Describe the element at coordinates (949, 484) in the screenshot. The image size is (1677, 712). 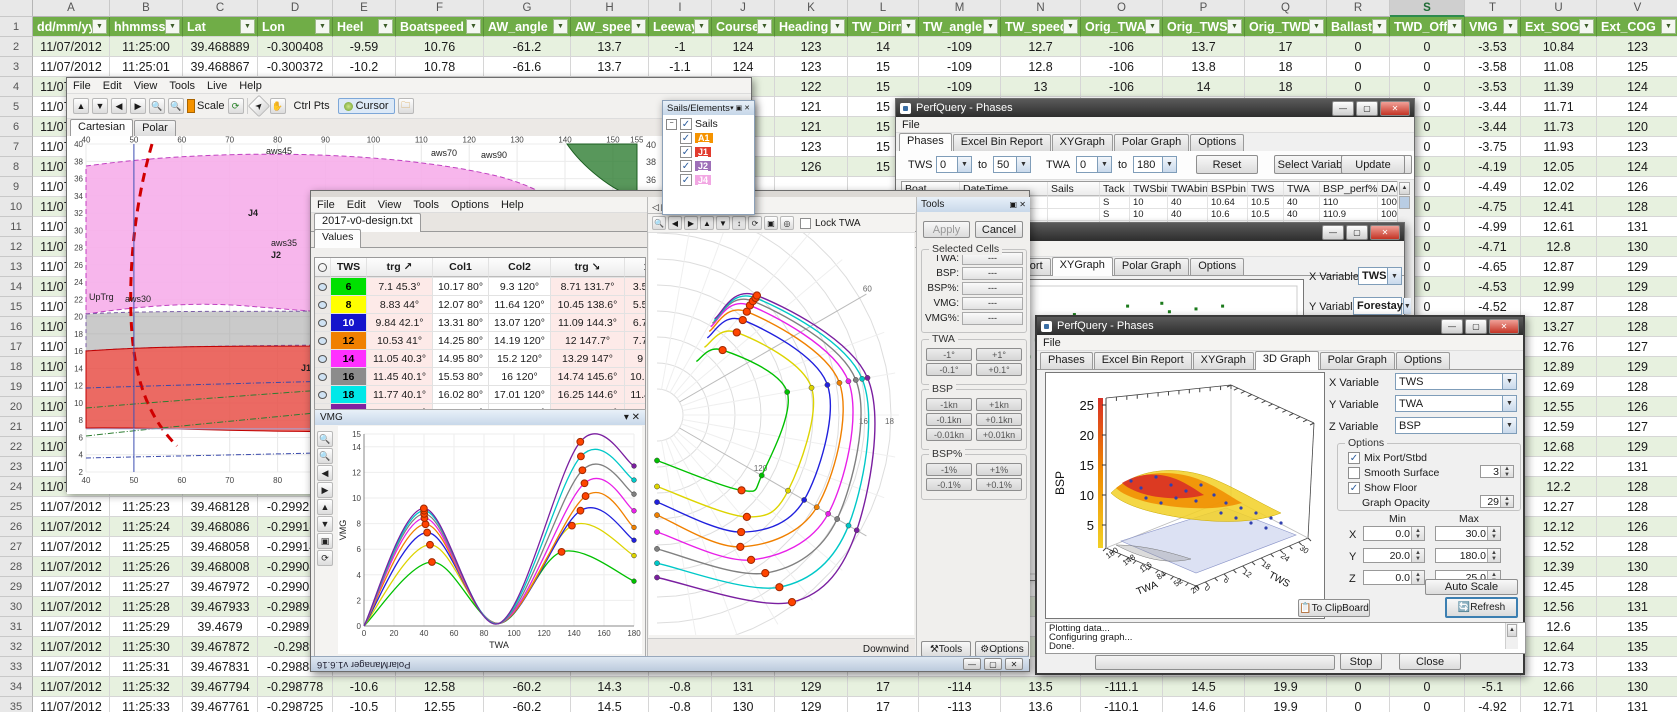
I see `adjust-button: -0.1%` at that location.